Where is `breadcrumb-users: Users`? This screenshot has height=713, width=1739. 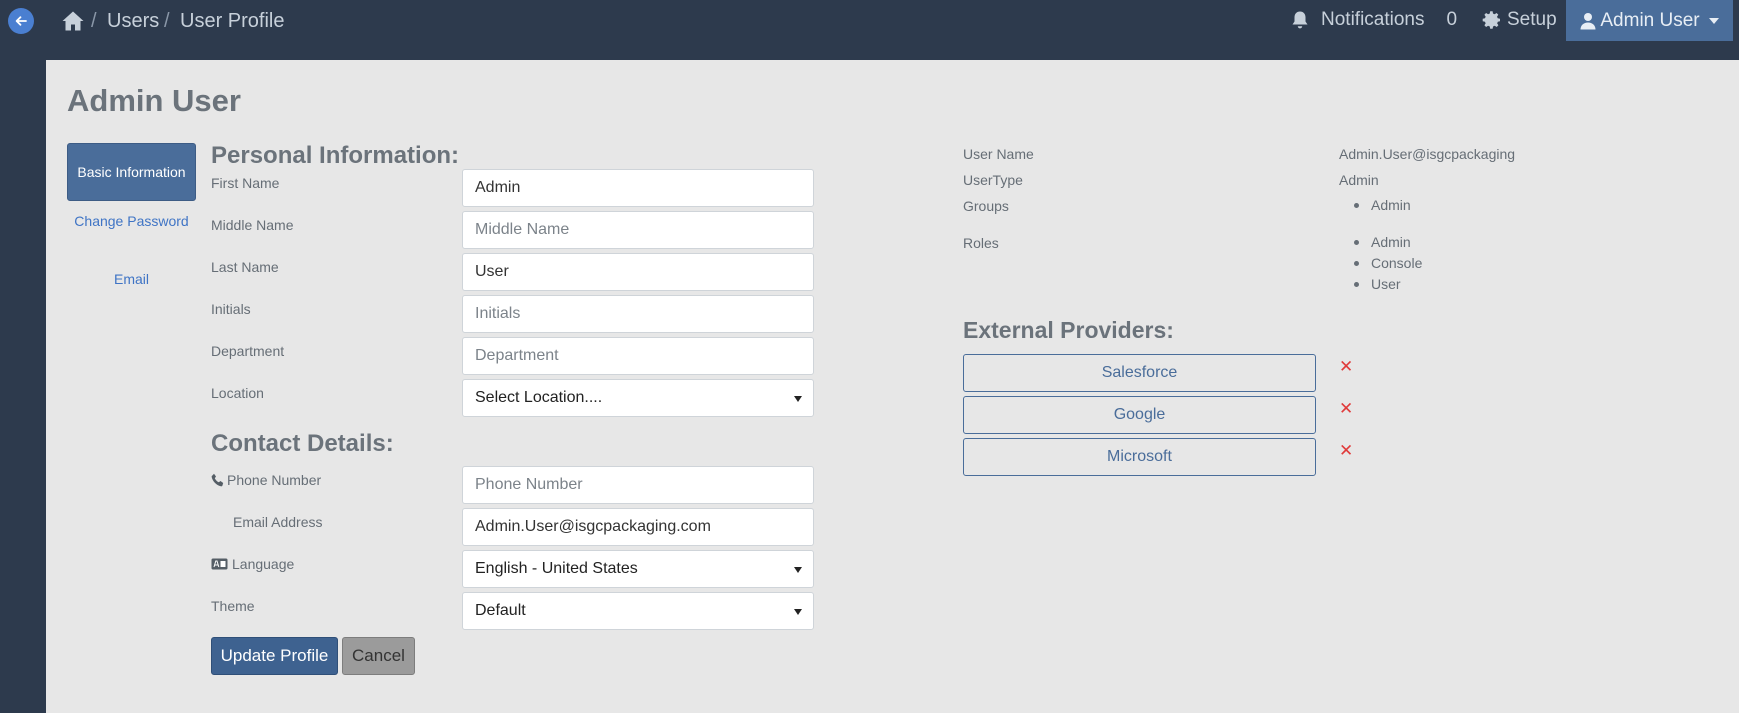
breadcrumb-users: Users is located at coordinates (133, 21).